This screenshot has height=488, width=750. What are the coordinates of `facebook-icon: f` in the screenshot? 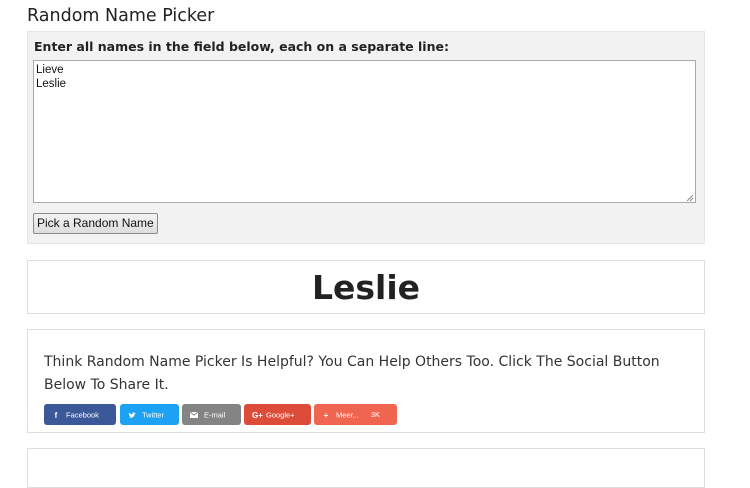 It's located at (56, 415).